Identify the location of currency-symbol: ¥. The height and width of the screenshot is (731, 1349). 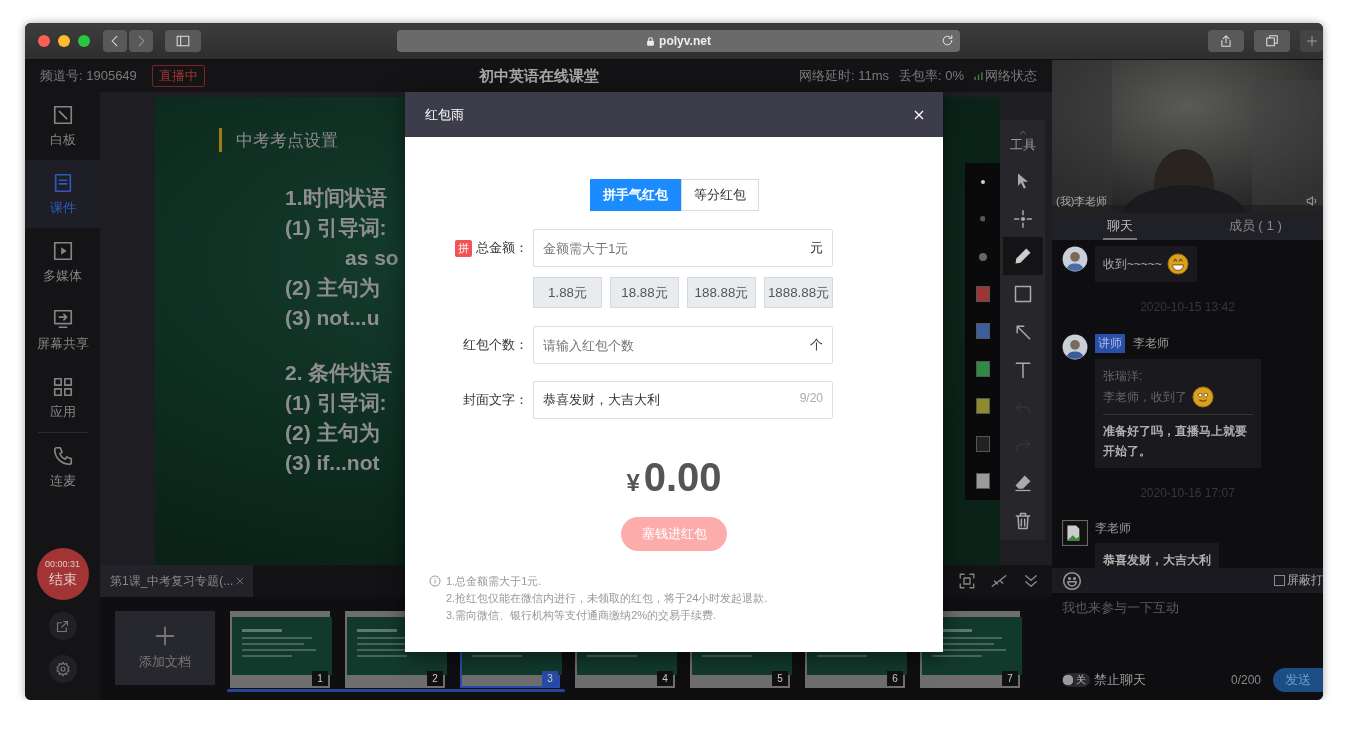
(633, 483).